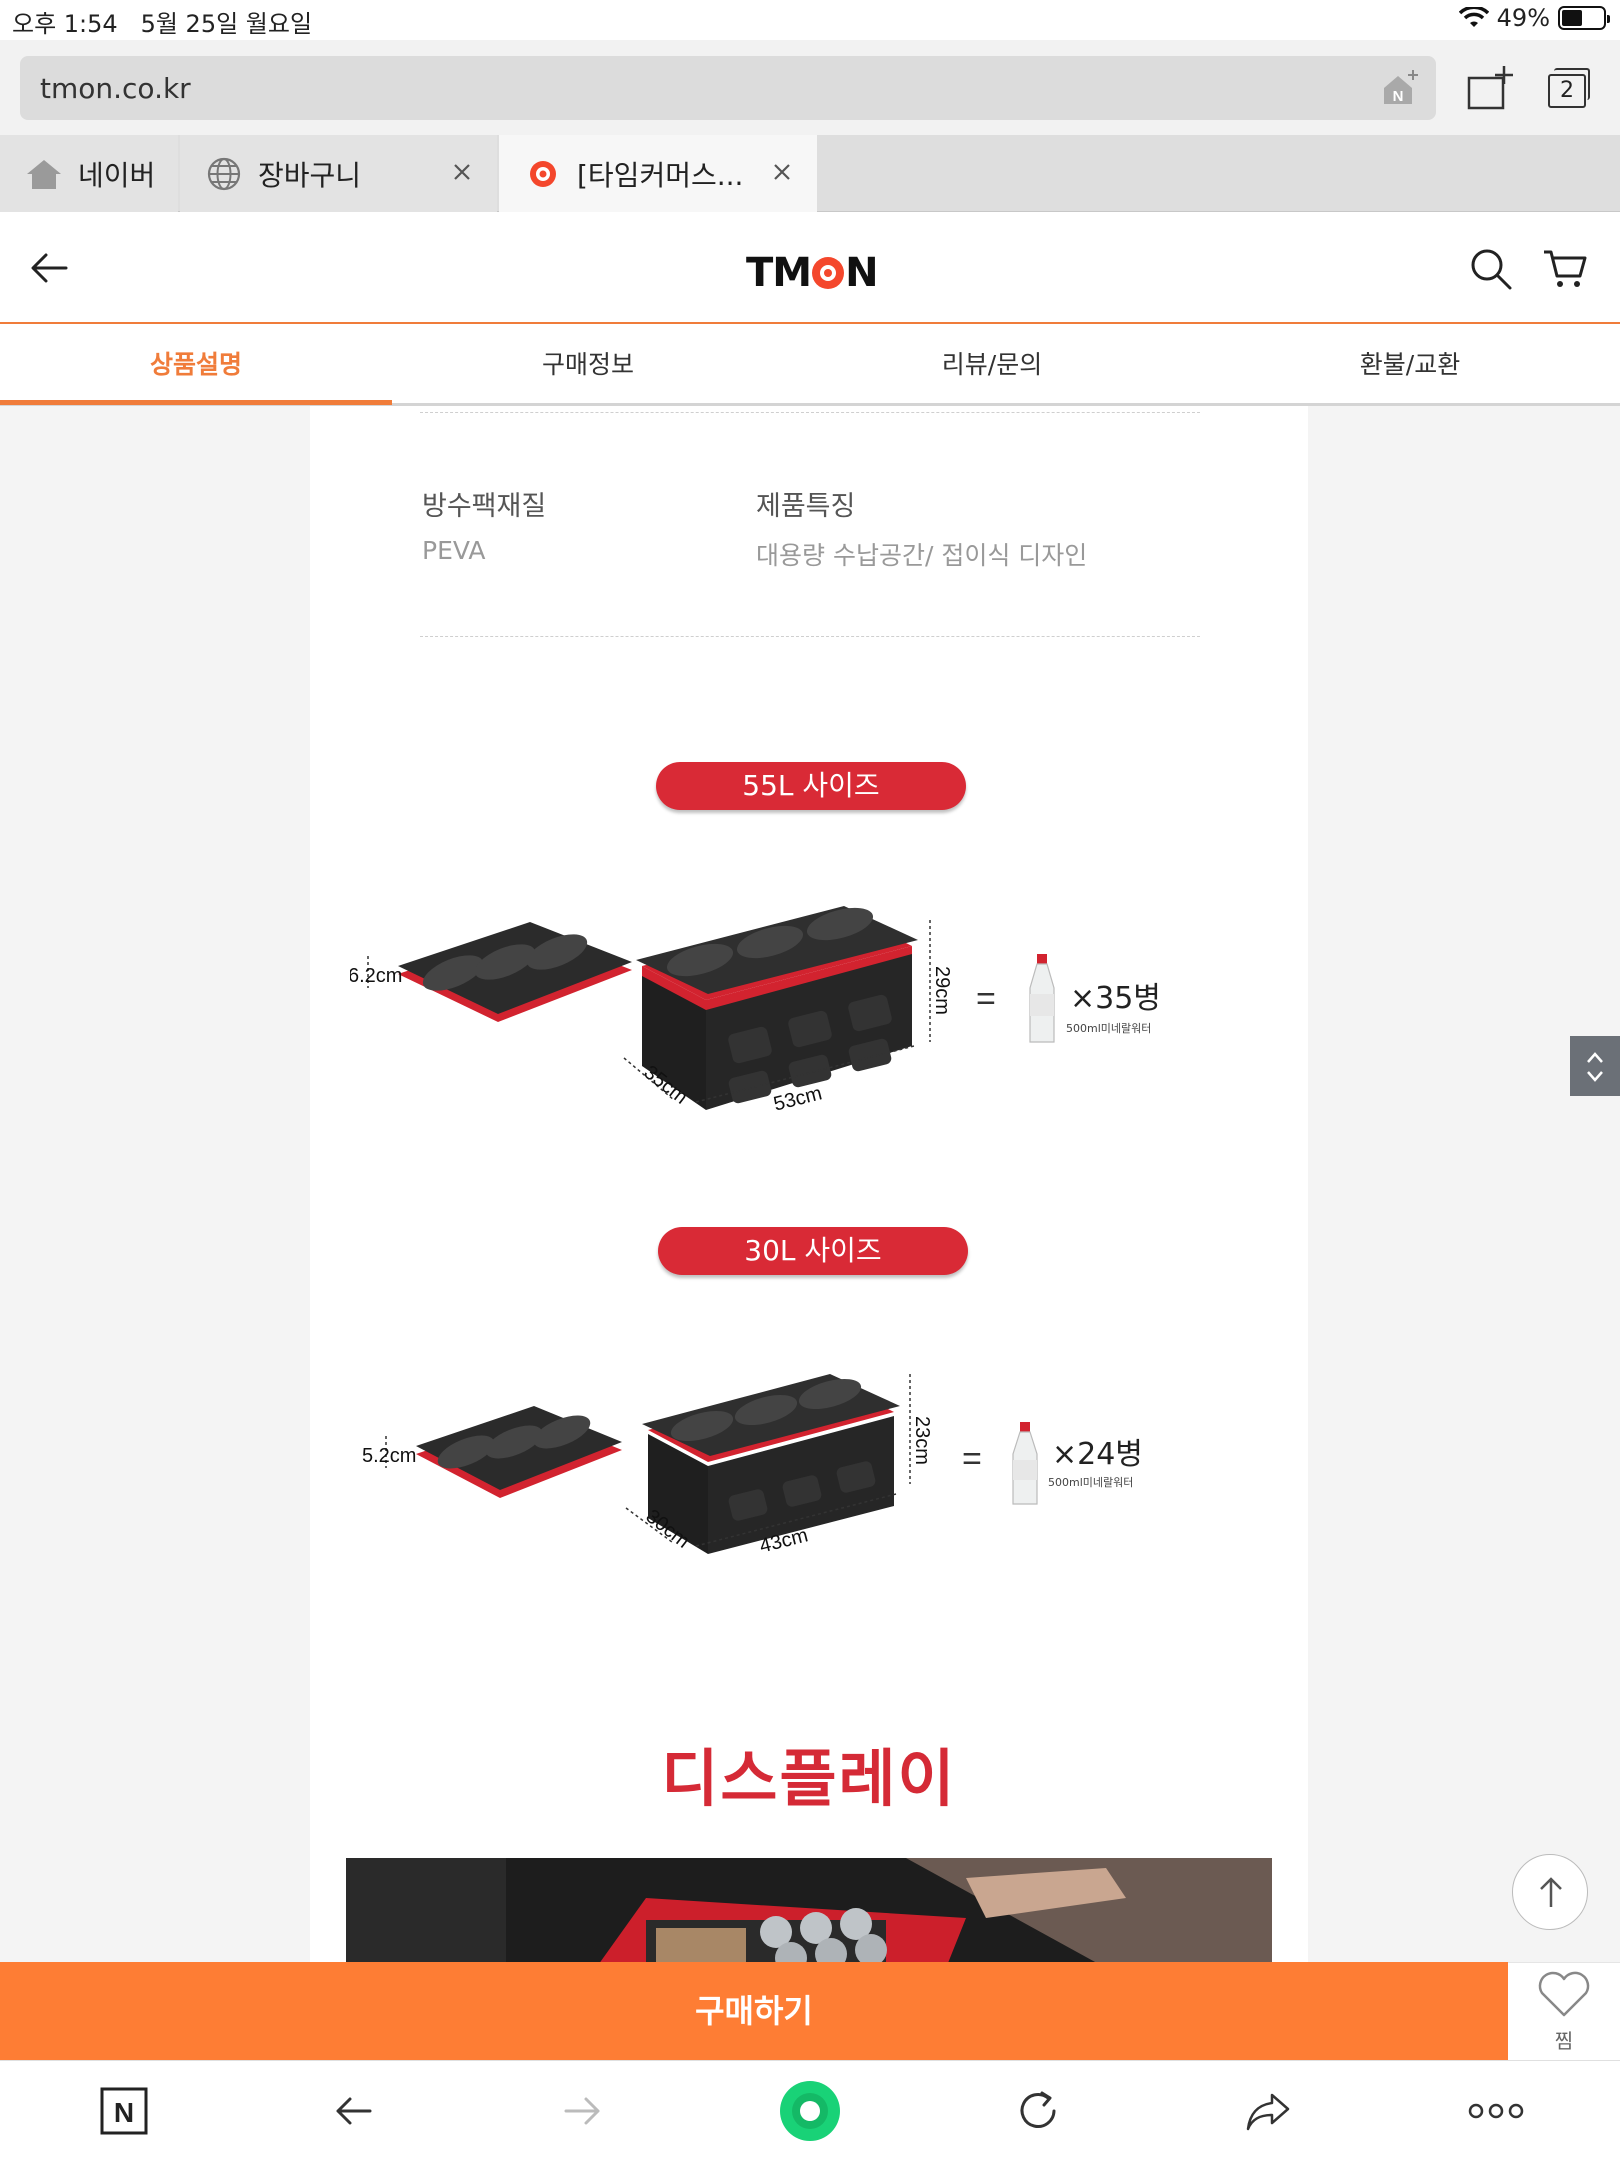 The width and height of the screenshot is (1620, 2160). I want to click on search-icon, so click(1491, 269).